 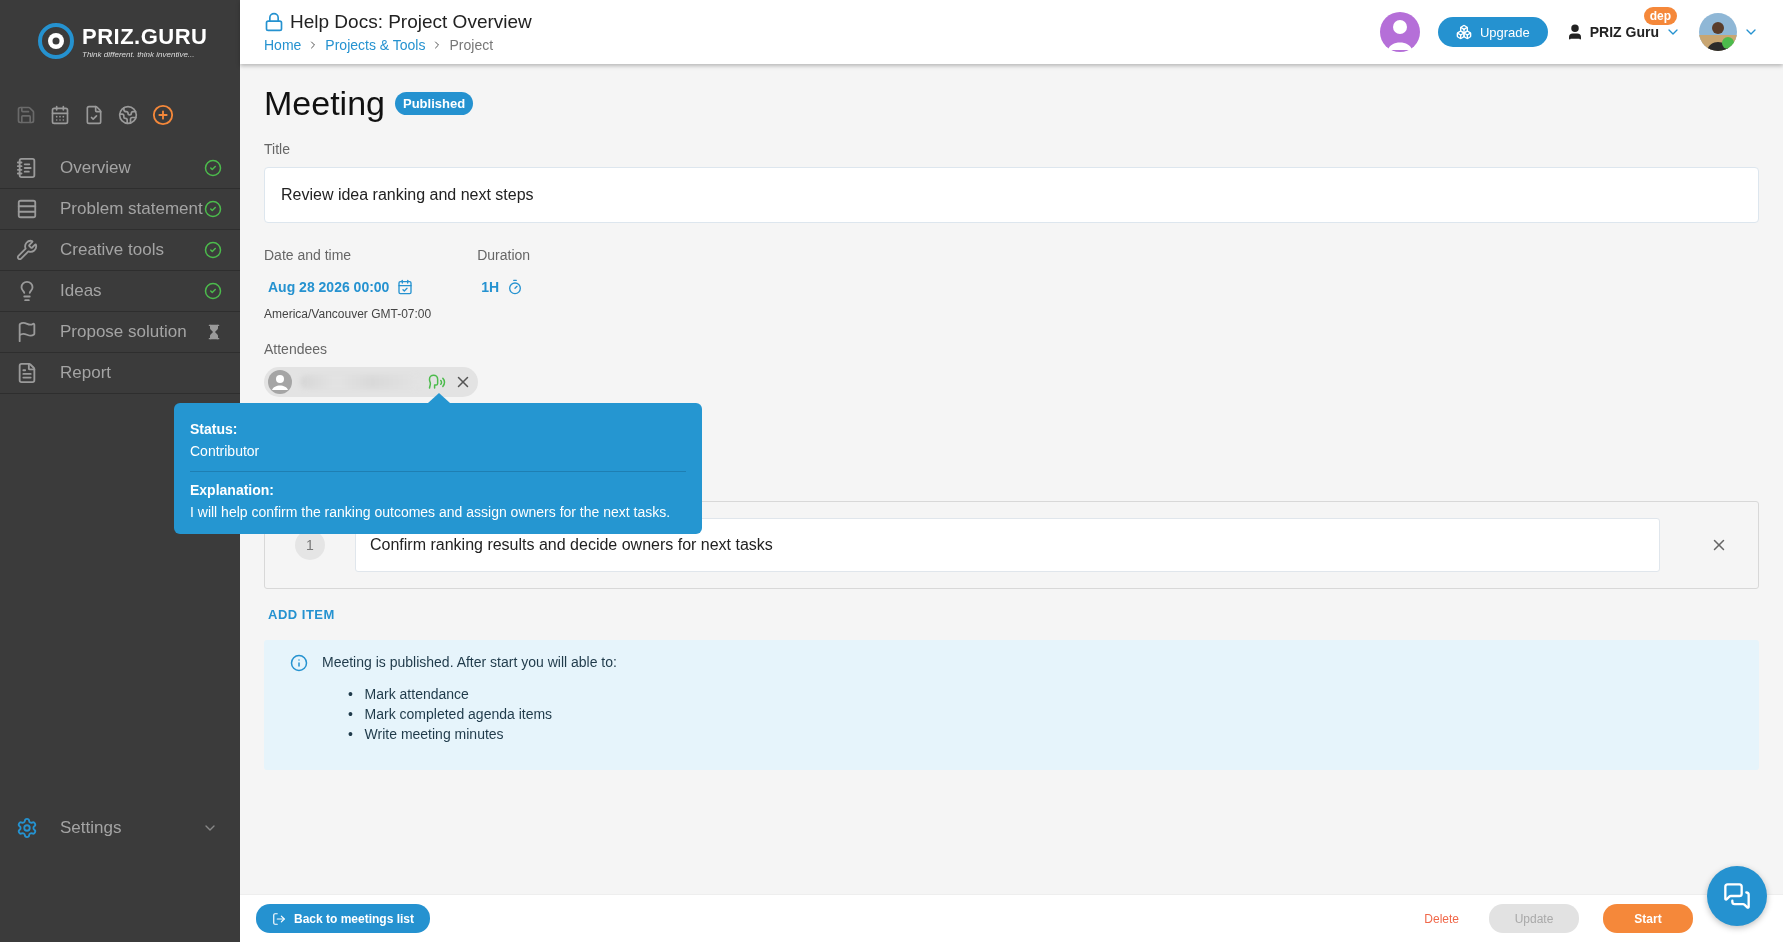 I want to click on list-item: • Mark completed agenda items, so click(x=450, y=714).